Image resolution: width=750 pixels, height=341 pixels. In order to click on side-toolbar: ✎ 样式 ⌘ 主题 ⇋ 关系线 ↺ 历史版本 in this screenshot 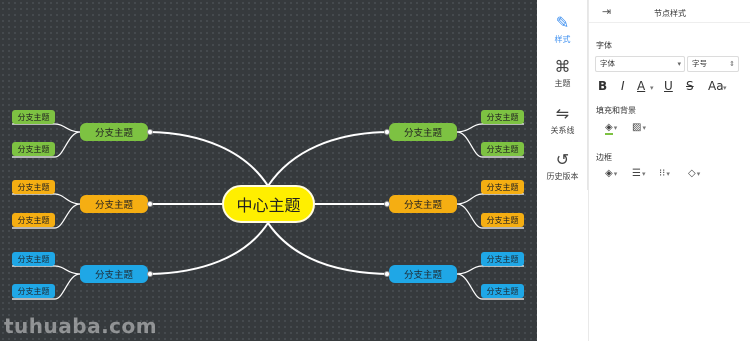, I will do `click(562, 95)`.